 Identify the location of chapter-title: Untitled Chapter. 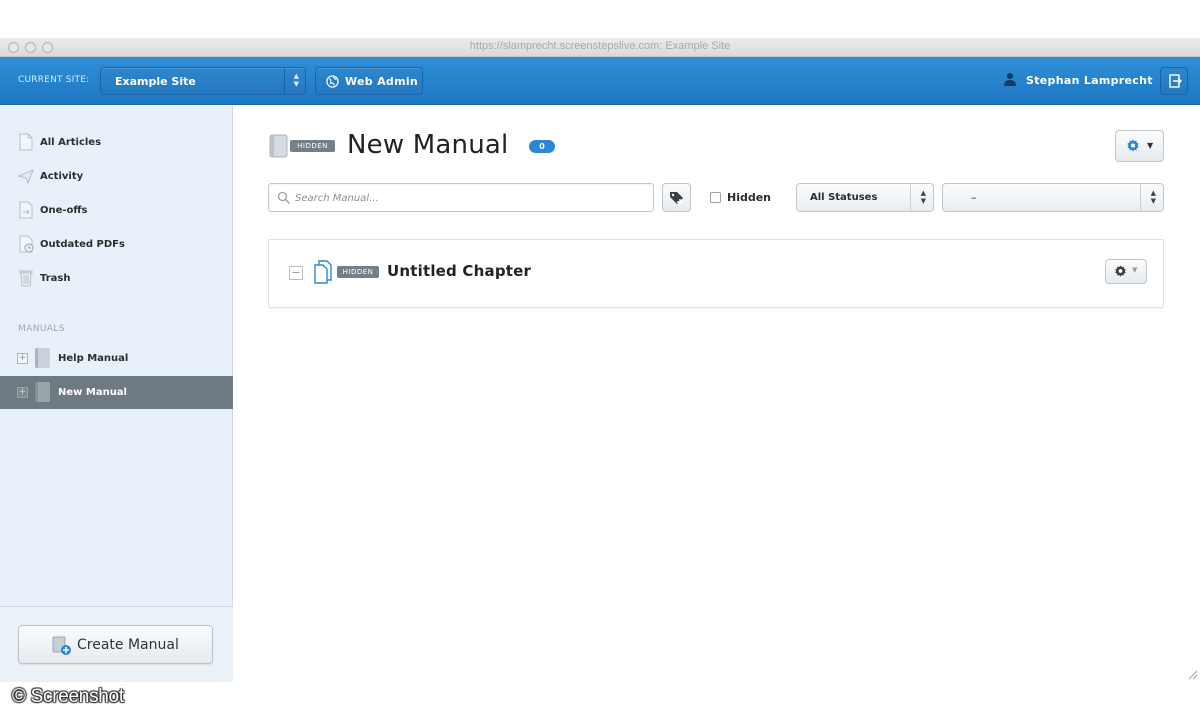
(459, 271).